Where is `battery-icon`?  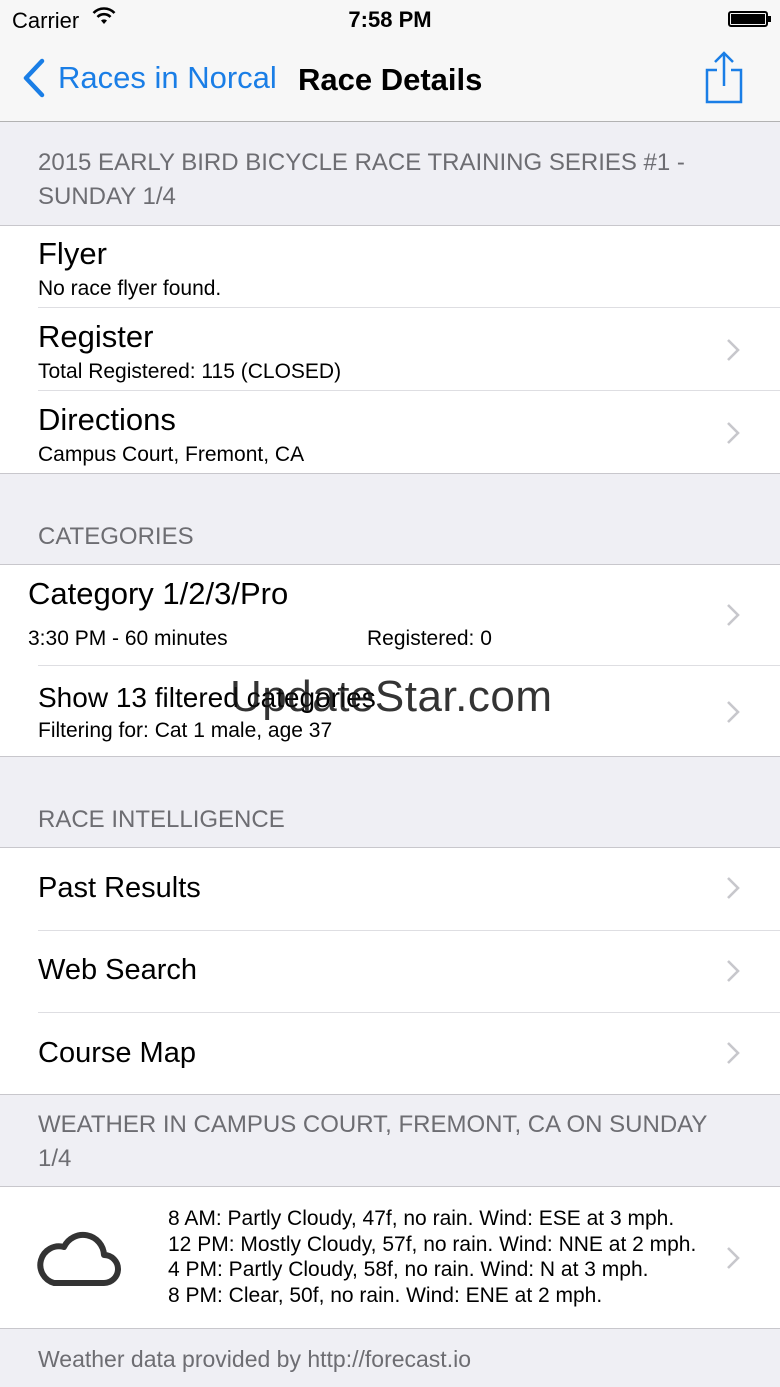 battery-icon is located at coordinates (749, 19).